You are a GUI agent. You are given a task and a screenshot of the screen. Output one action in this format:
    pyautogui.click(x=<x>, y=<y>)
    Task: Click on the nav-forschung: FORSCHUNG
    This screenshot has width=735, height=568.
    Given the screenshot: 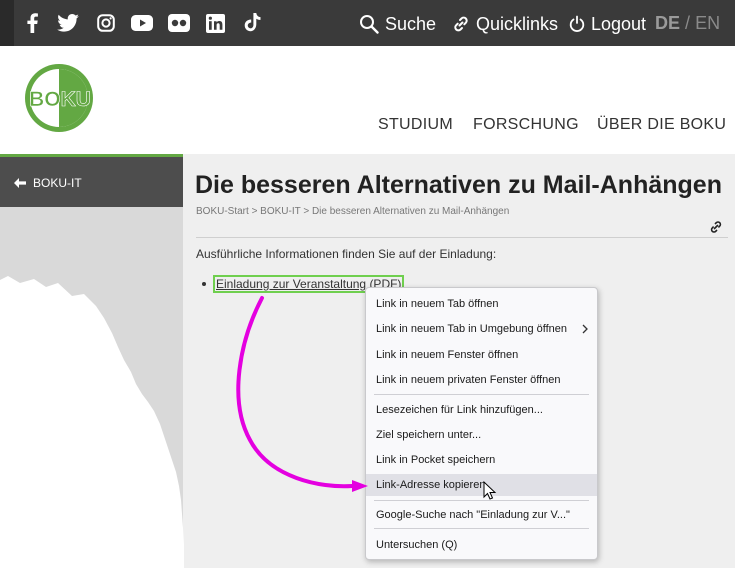 What is the action you would take?
    pyautogui.click(x=526, y=125)
    